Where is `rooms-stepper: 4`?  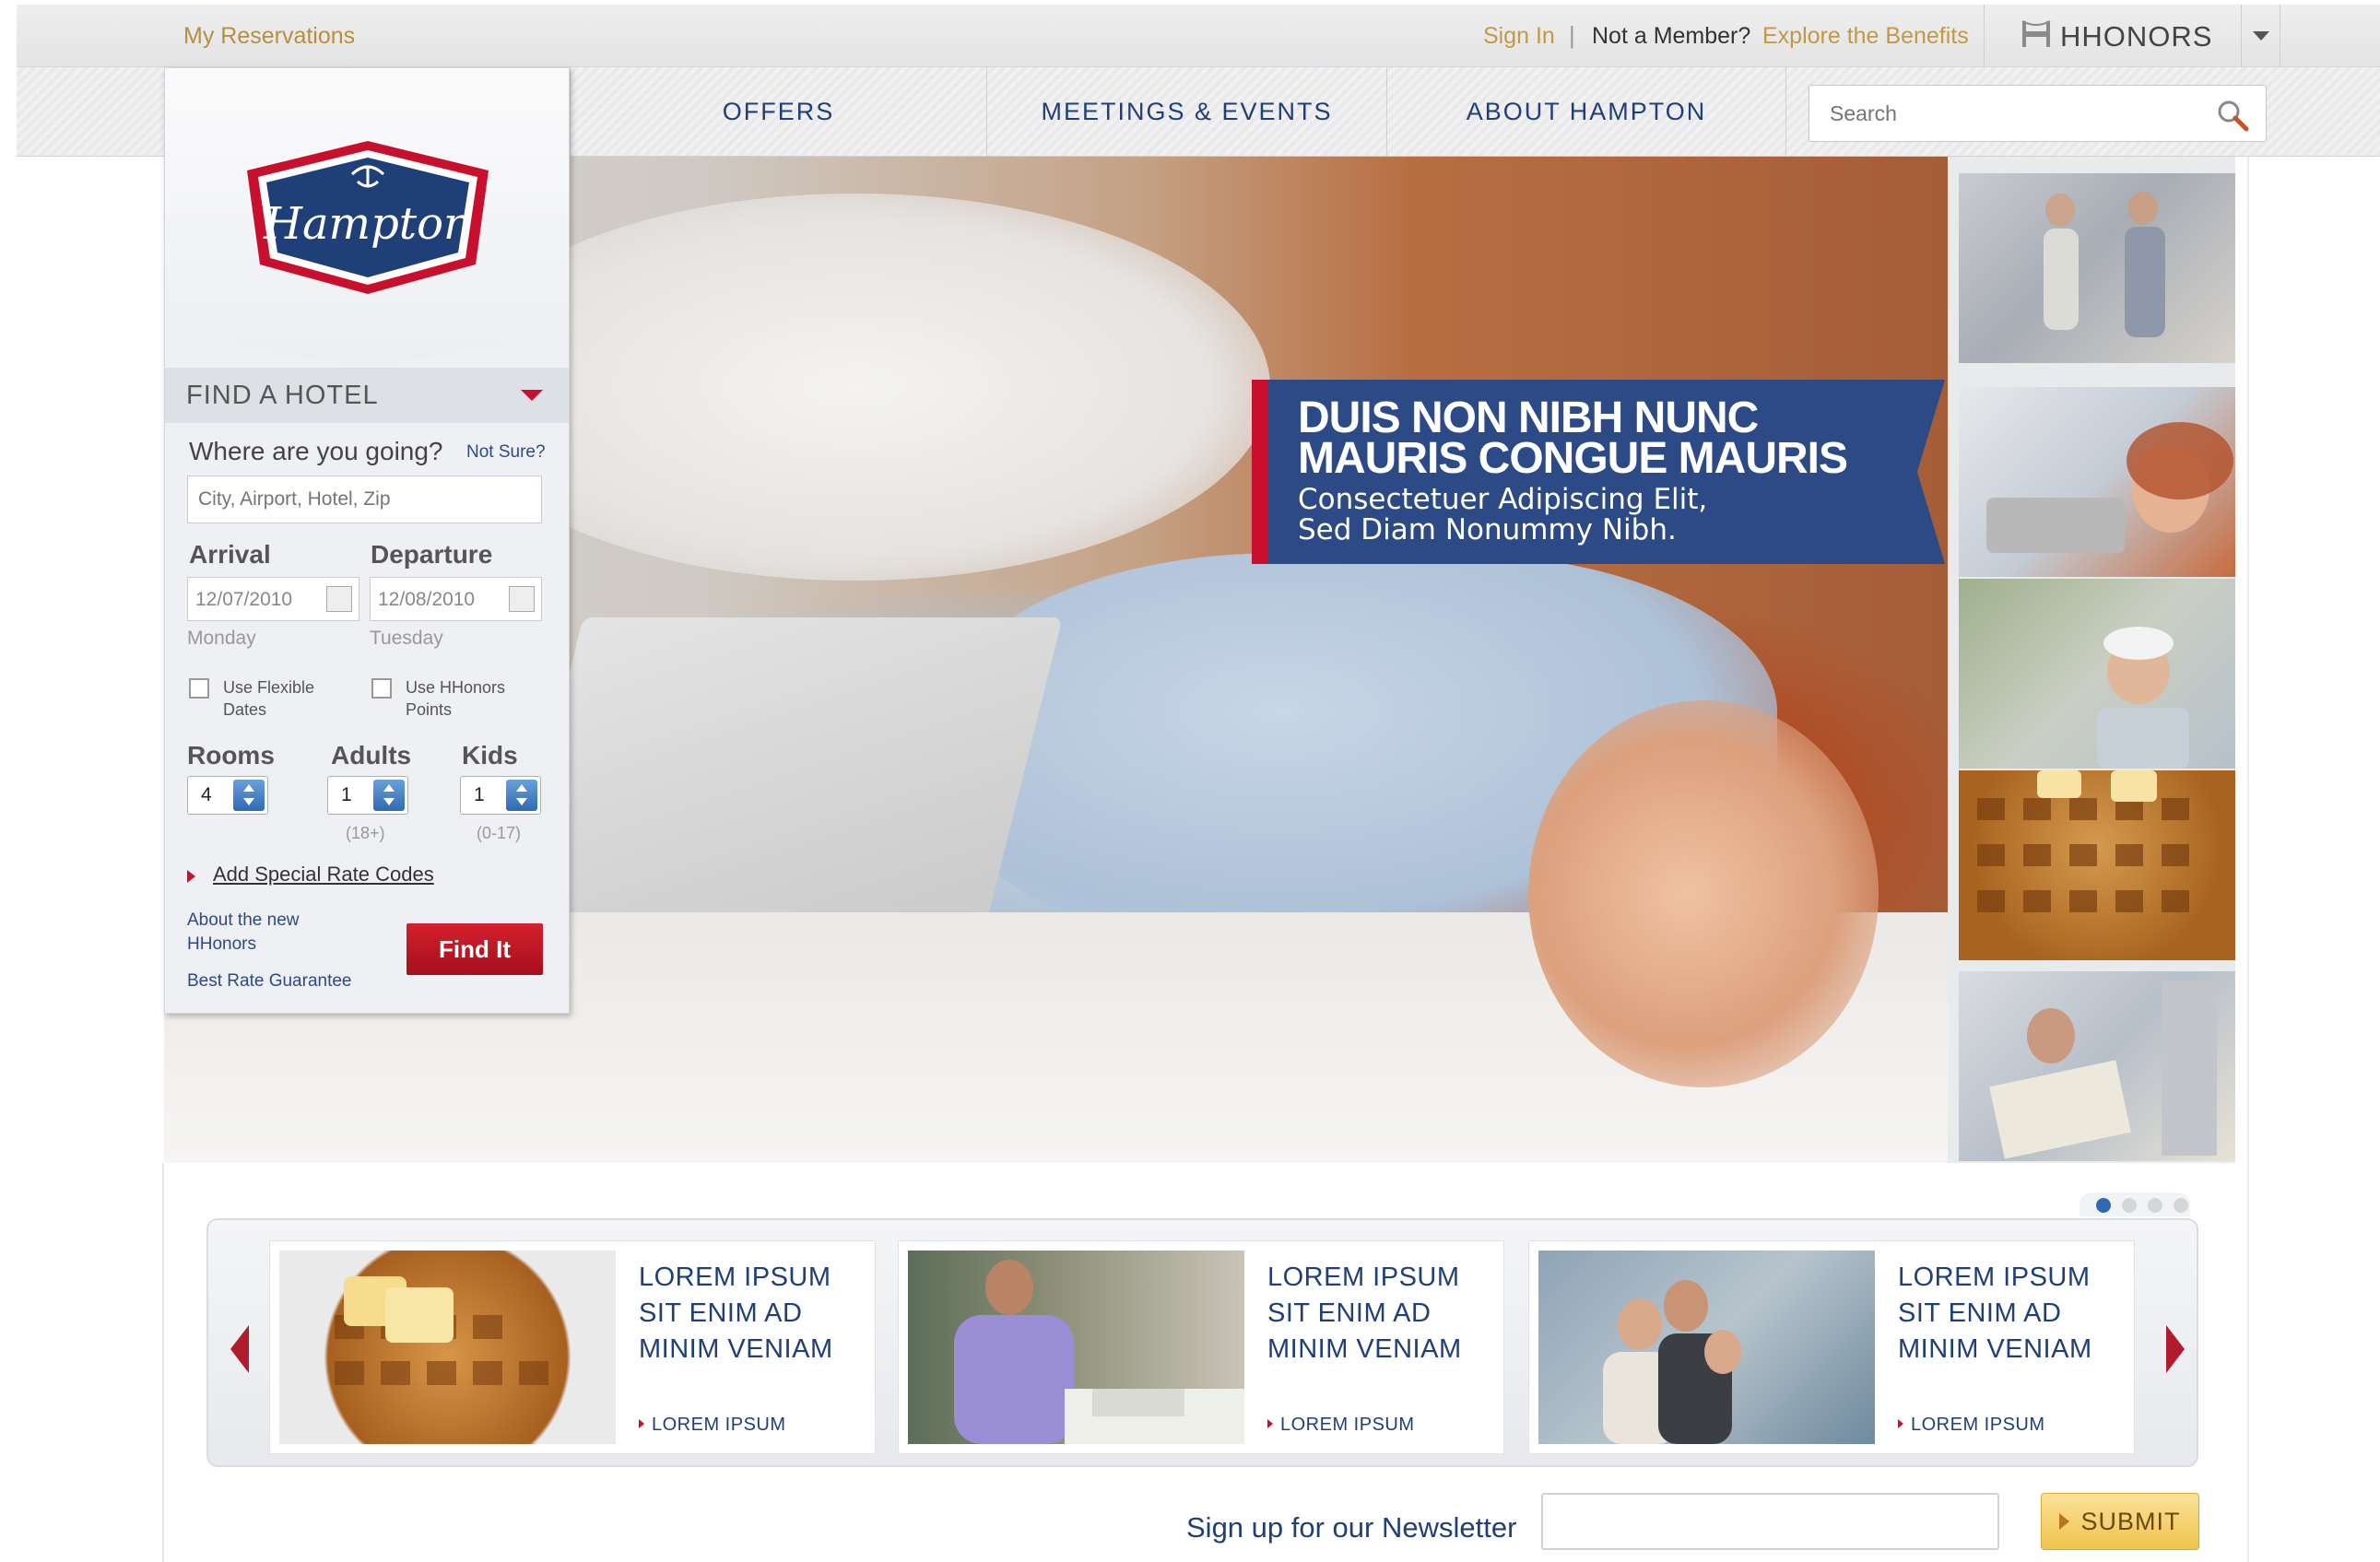 rooms-stepper: 4 is located at coordinates (227, 795).